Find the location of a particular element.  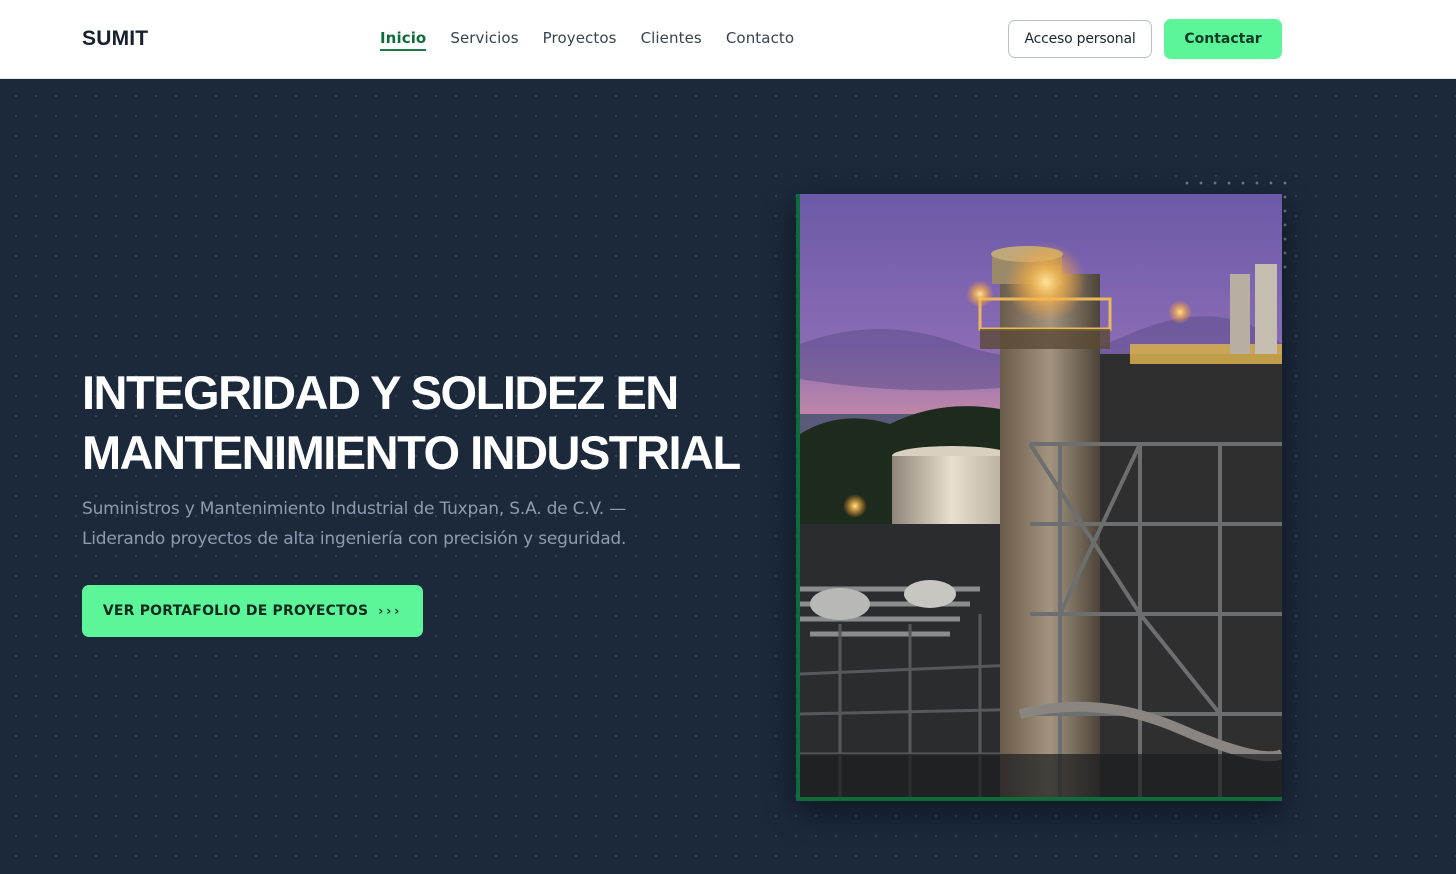

nav-contacto: Contacto is located at coordinates (760, 40).